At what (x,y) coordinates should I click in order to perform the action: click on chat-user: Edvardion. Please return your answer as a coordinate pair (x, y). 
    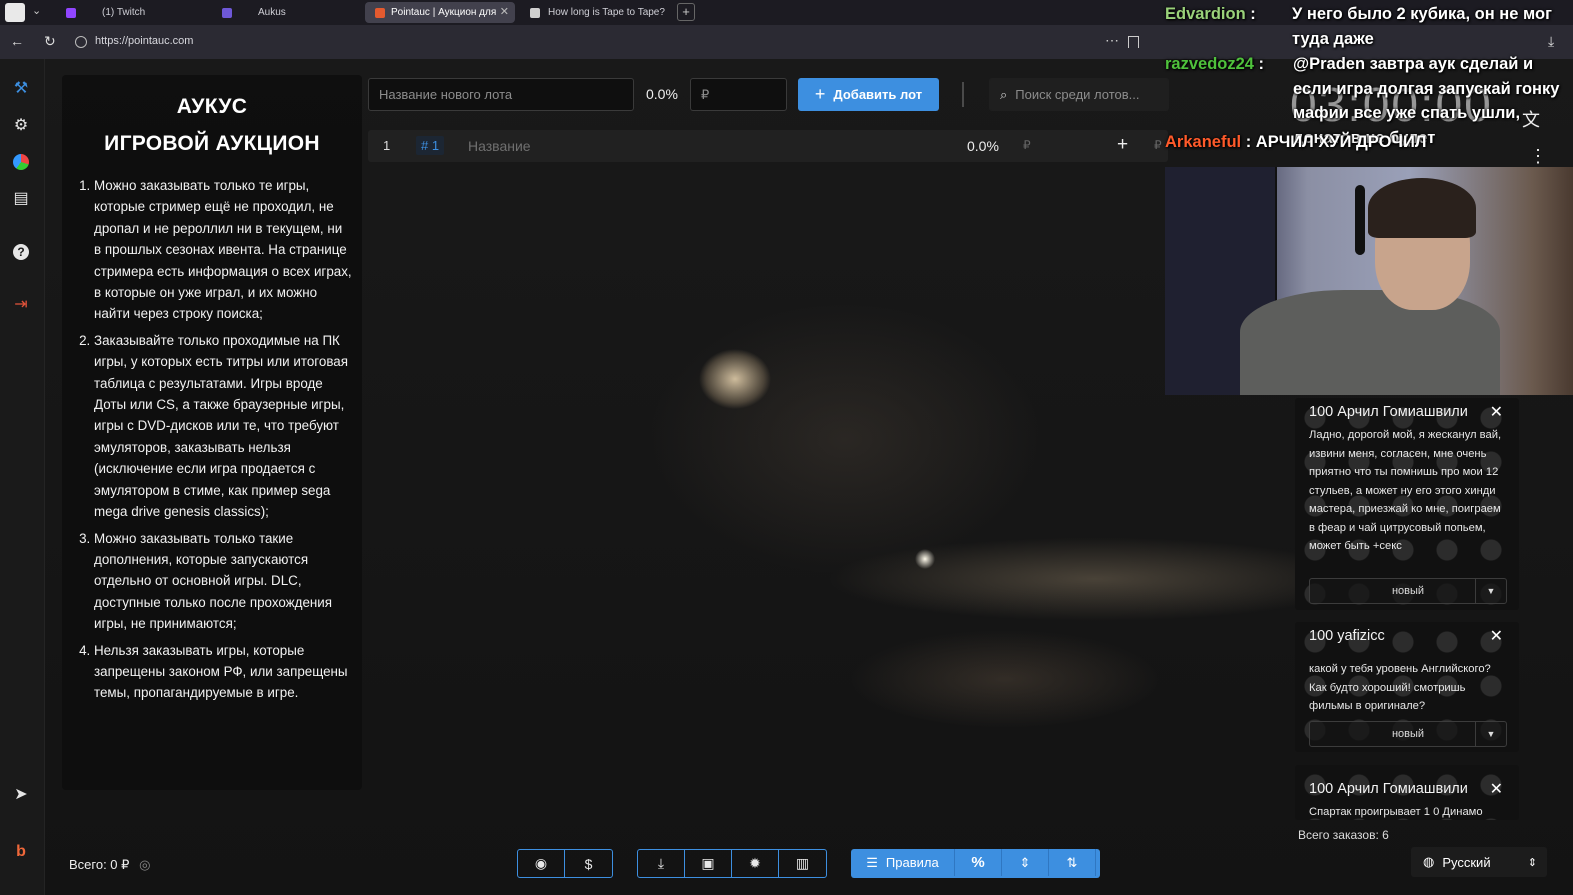
    Looking at the image, I should click on (1205, 14).